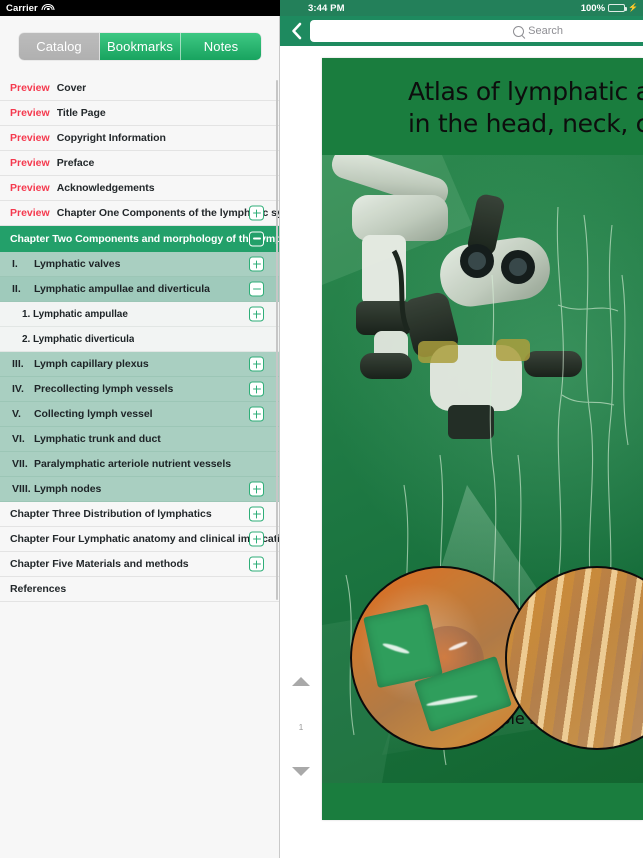 Image resolution: width=643 pixels, height=858 pixels. Describe the element at coordinates (140, 489) in the screenshot. I see `toc-row: VIII. Lymph nodes` at that location.